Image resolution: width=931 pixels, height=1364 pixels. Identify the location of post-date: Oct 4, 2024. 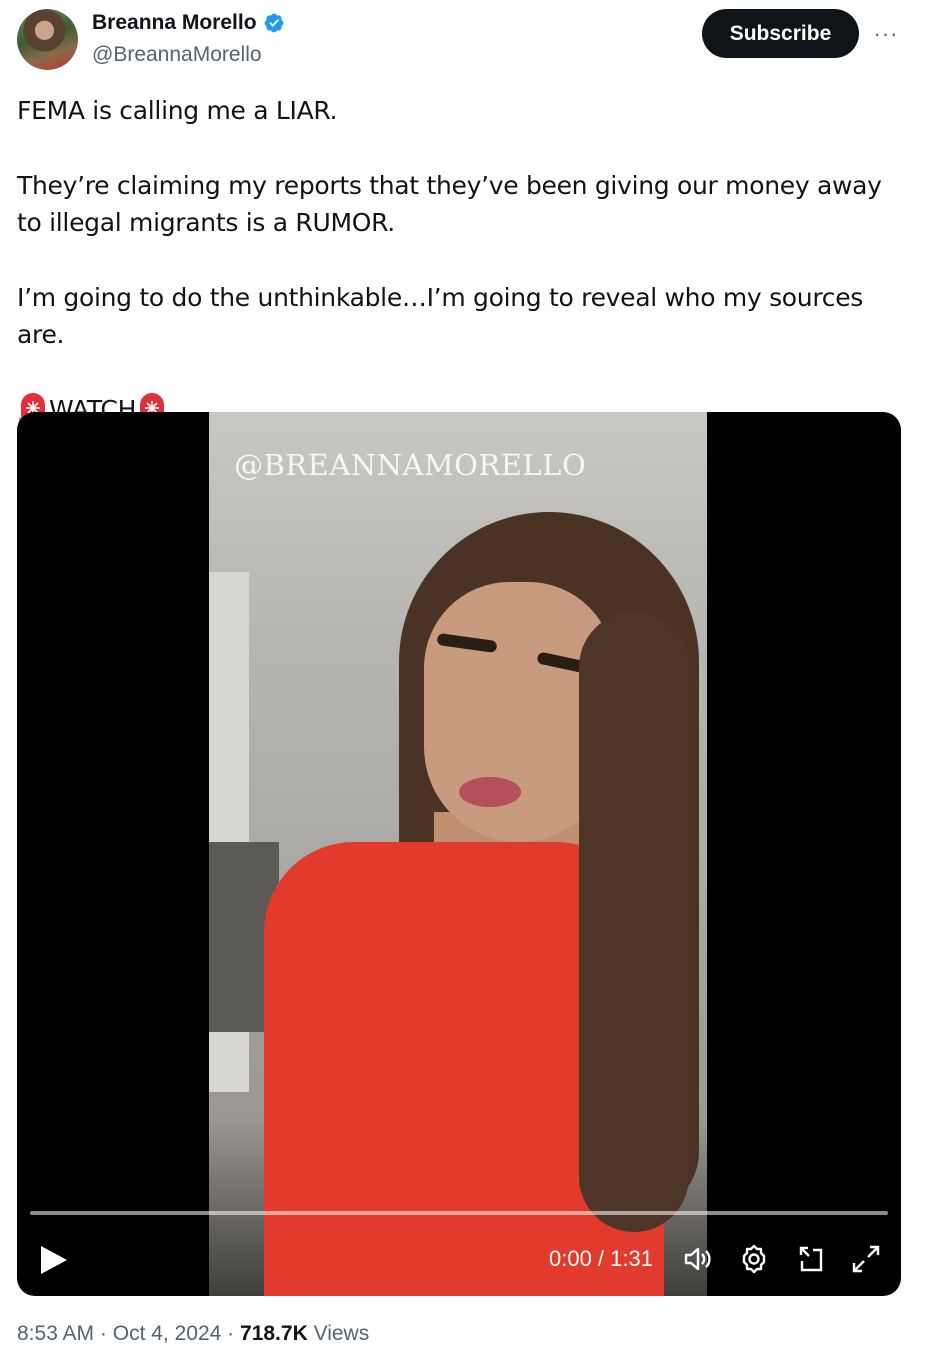
(167, 1333).